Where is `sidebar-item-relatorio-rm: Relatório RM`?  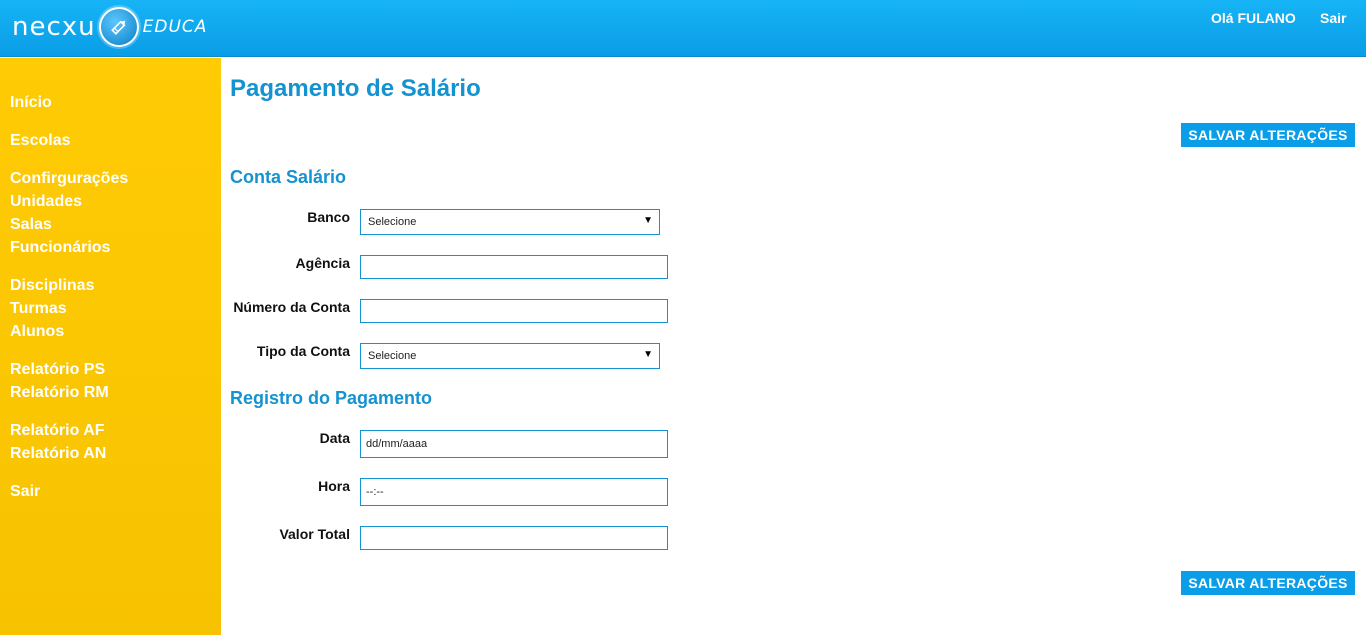 sidebar-item-relatorio-rm: Relatório RM is located at coordinates (59, 393).